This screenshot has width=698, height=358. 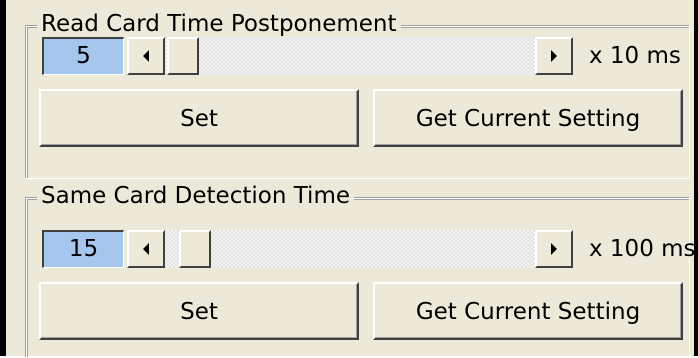 What do you see at coordinates (635, 56) in the screenshot?
I see `unit-label: x 10 ms` at bounding box center [635, 56].